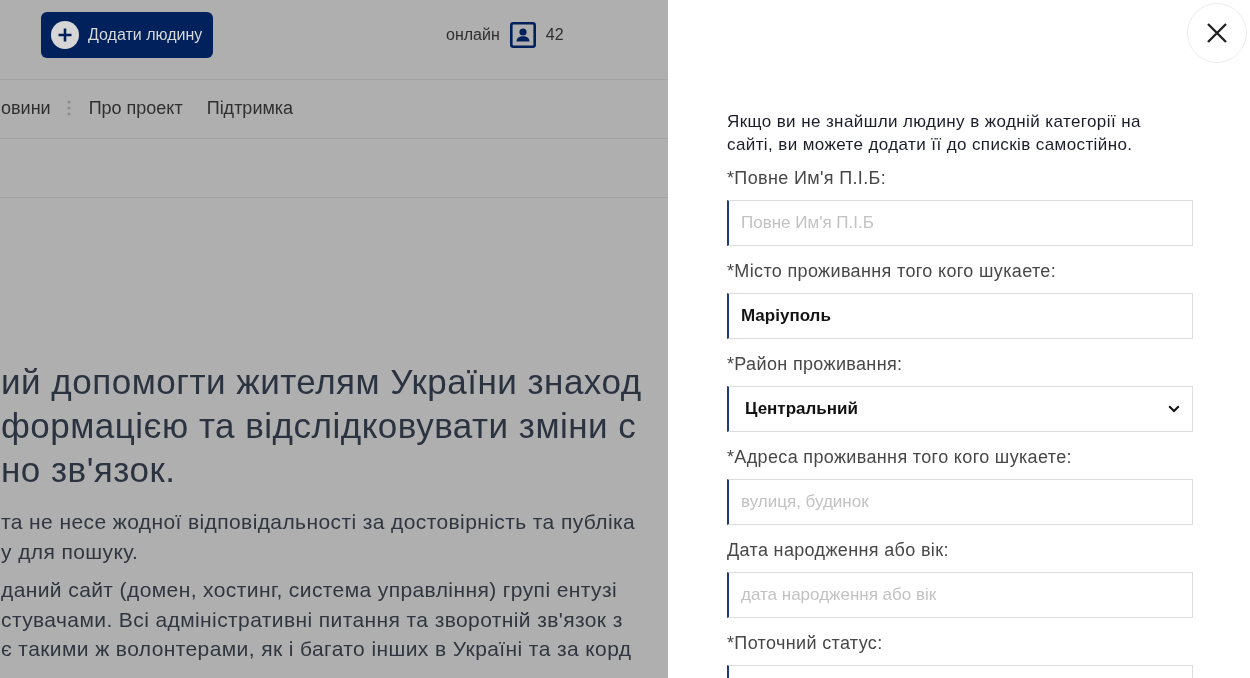 This screenshot has height=678, width=1250. I want to click on paragraph-line: даний сайт (домен, хостинг, система управління) групі ентузі, so click(309, 590).